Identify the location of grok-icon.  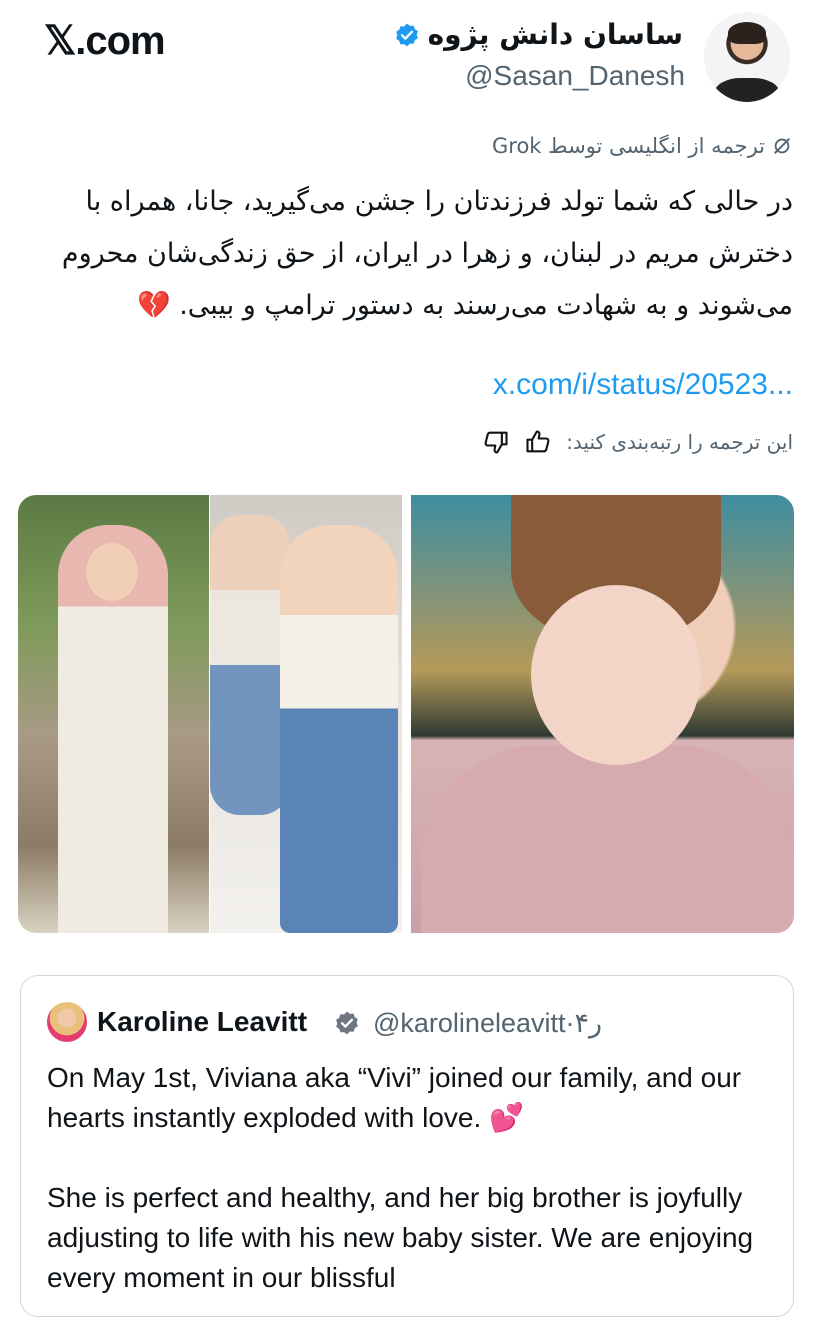
(782, 146).